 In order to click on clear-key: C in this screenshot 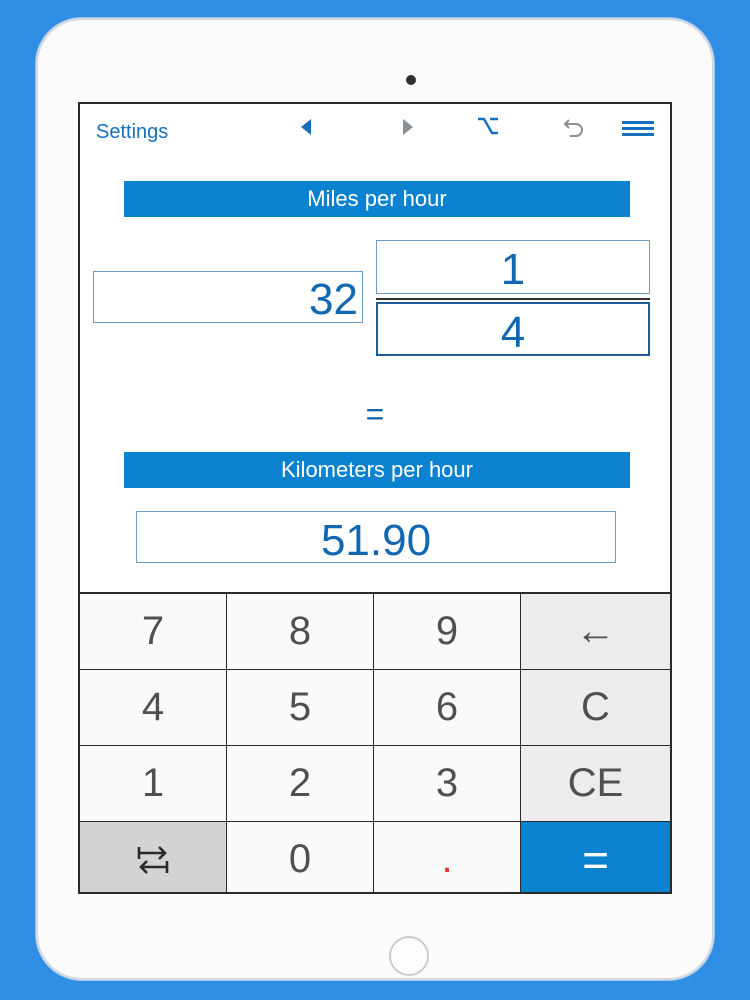, I will do `click(595, 708)`.